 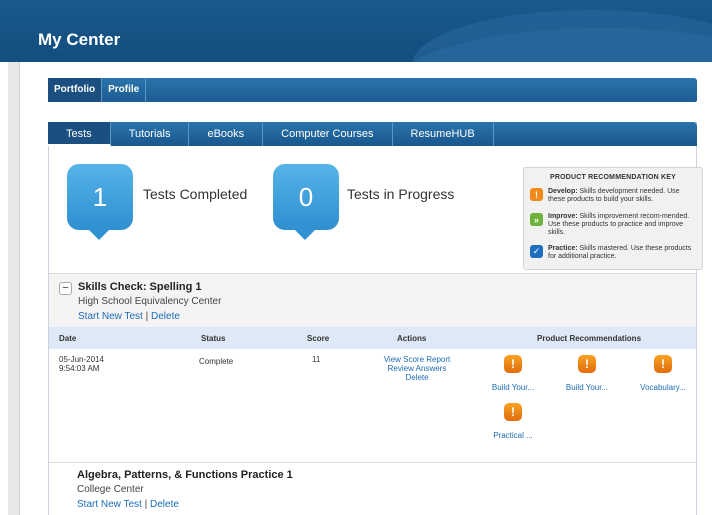 I want to click on col-score: Score, so click(x=318, y=338).